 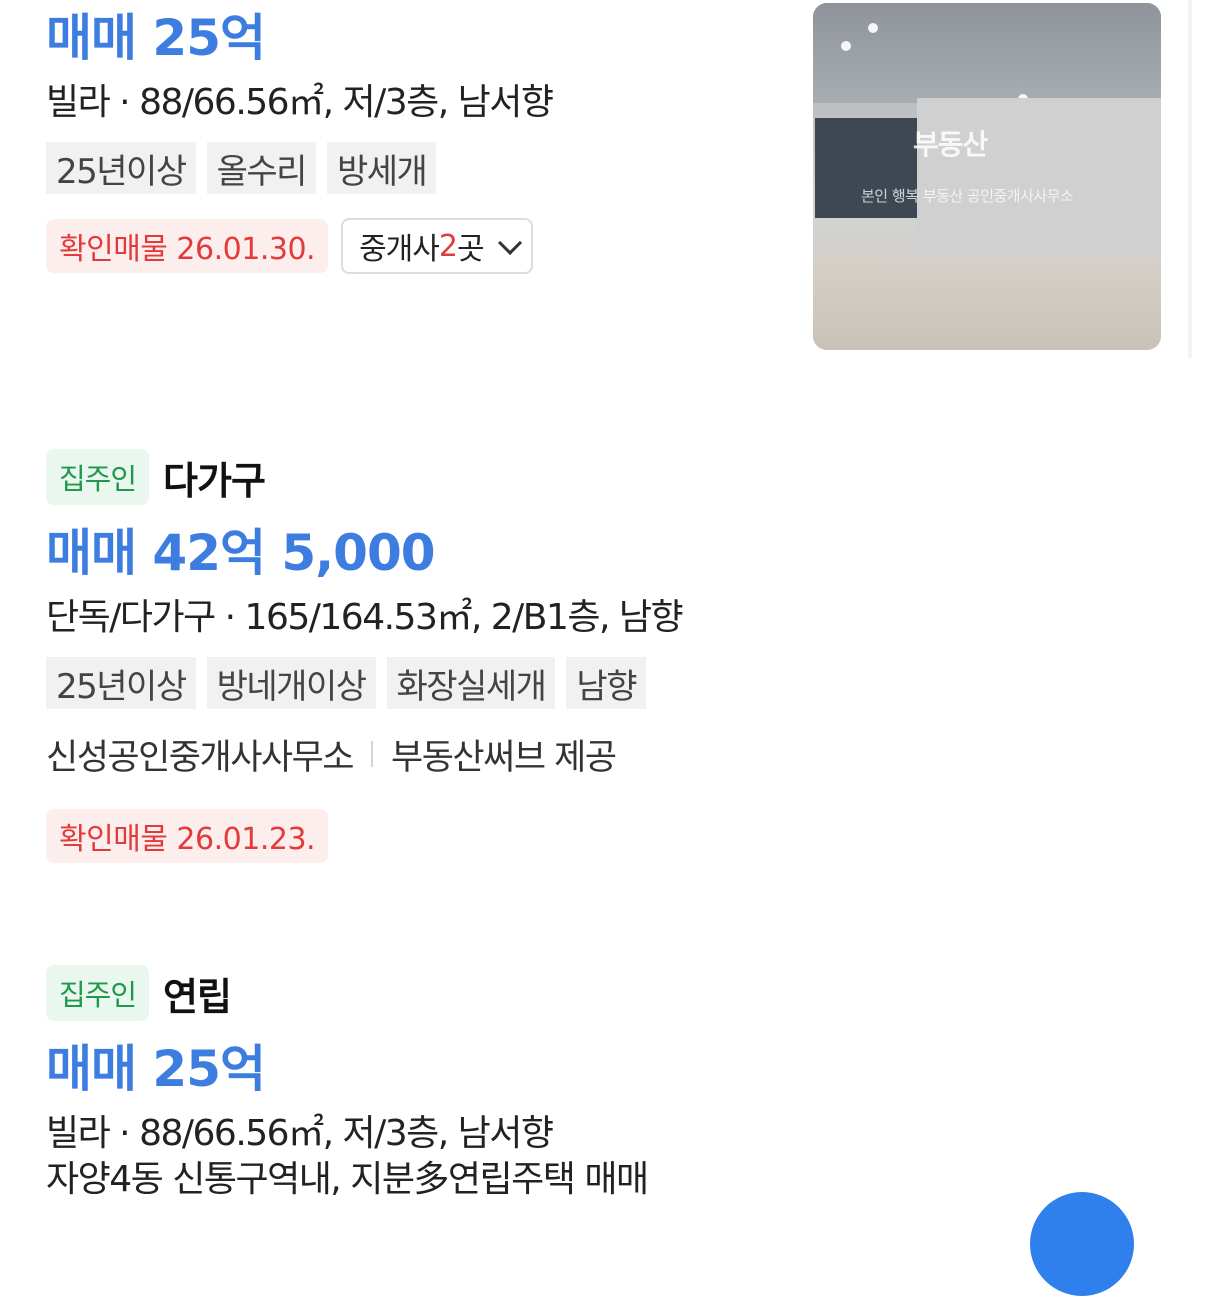 What do you see at coordinates (364, 477) in the screenshot?
I see `listing-header: 집주인 다가구` at bounding box center [364, 477].